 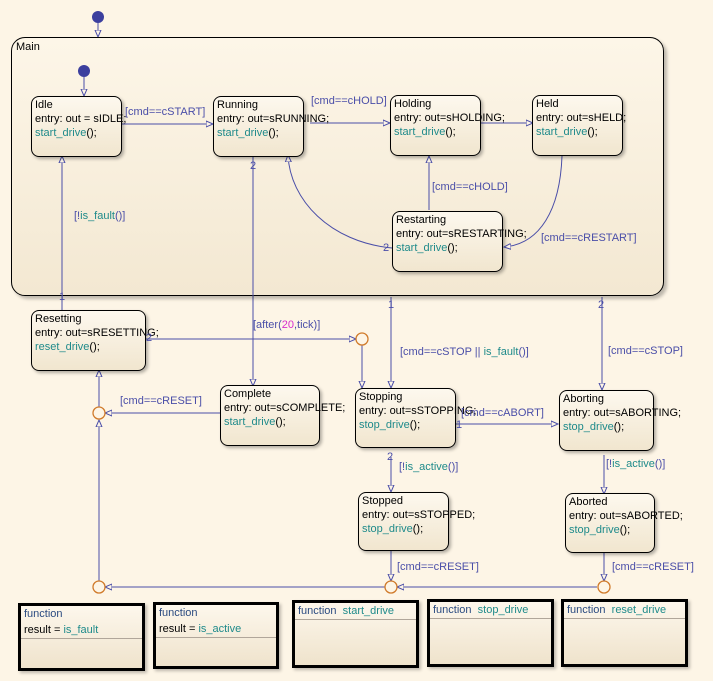 I want to click on label-running-holding: [cmd==cHOLD], so click(x=349, y=101).